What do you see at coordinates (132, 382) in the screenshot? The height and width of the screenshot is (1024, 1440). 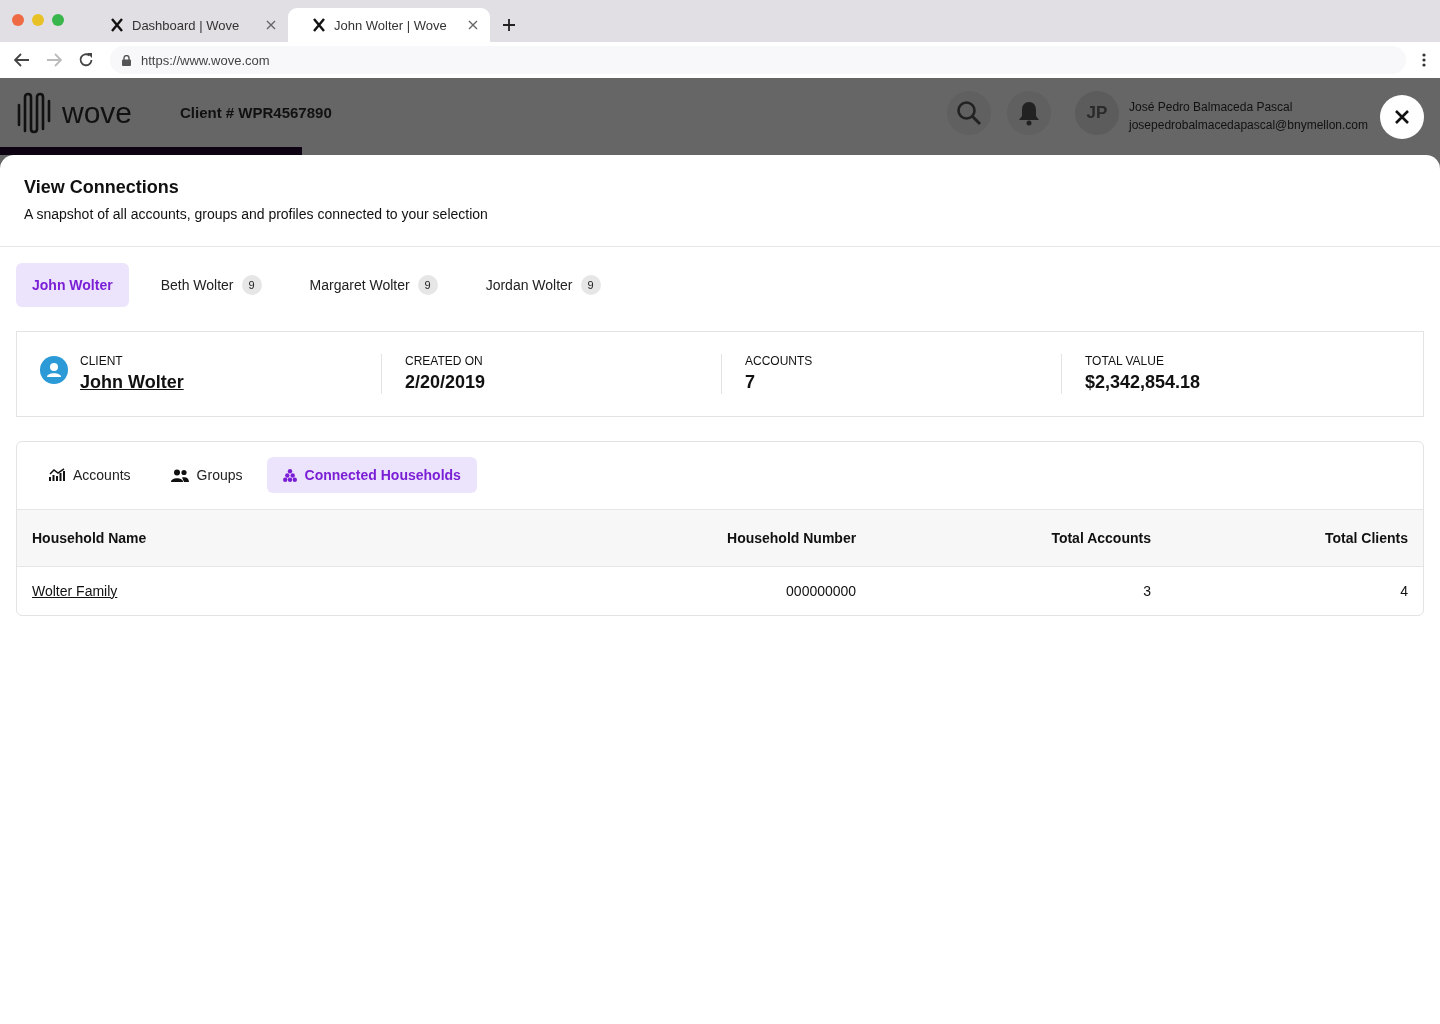 I see `client-link: John Wolter` at bounding box center [132, 382].